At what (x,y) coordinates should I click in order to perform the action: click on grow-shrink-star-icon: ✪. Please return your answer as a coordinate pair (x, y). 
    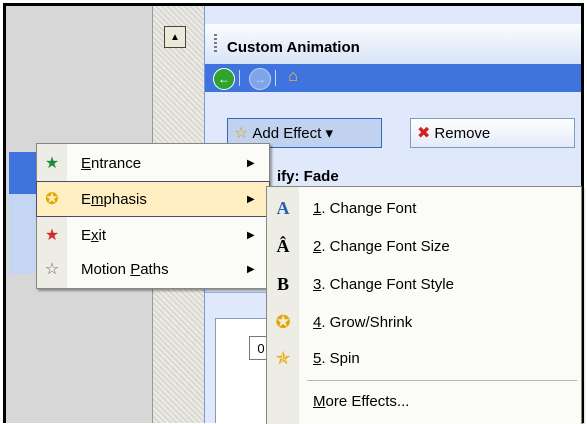
    Looking at the image, I should click on (283, 322).